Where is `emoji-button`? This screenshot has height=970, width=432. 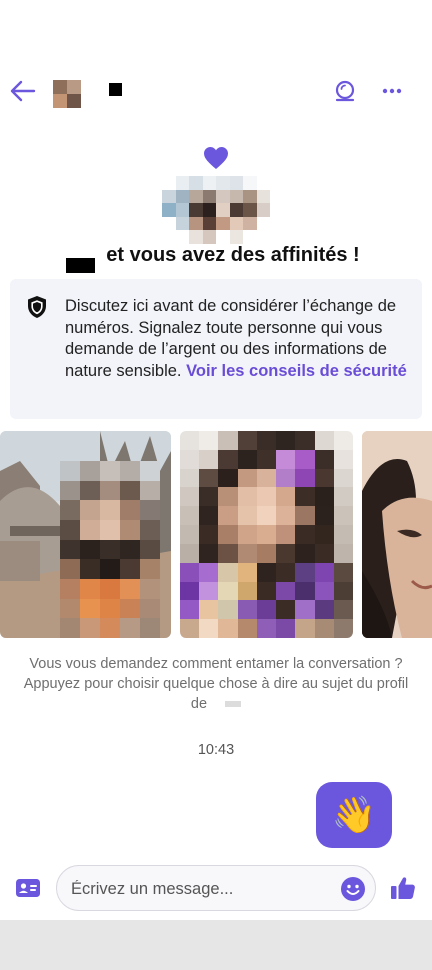
emoji-button is located at coordinates (353, 889).